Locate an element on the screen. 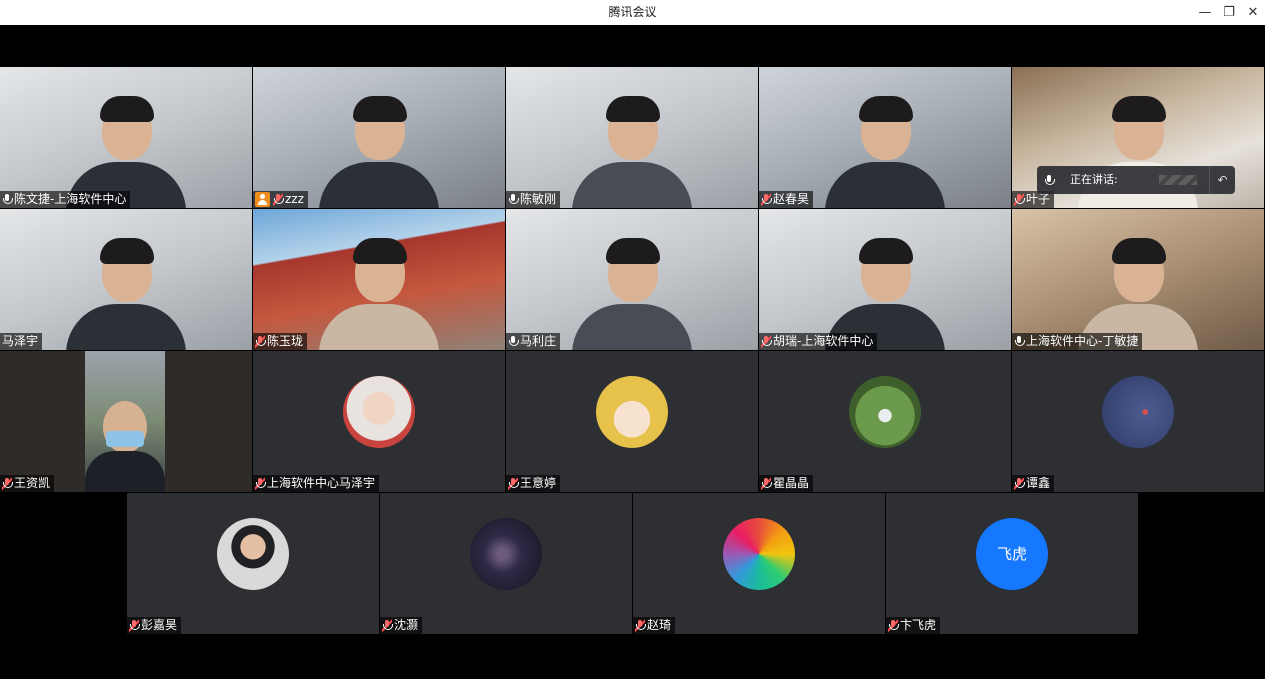 The image size is (1265, 679). participant-tile: 王意婷 is located at coordinates (632, 421).